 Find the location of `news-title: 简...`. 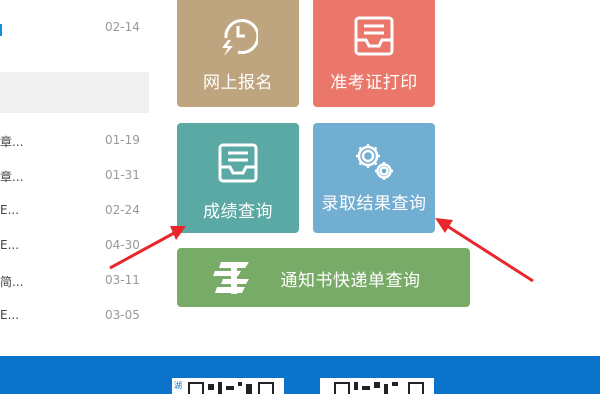

news-title: 简... is located at coordinates (11, 281).